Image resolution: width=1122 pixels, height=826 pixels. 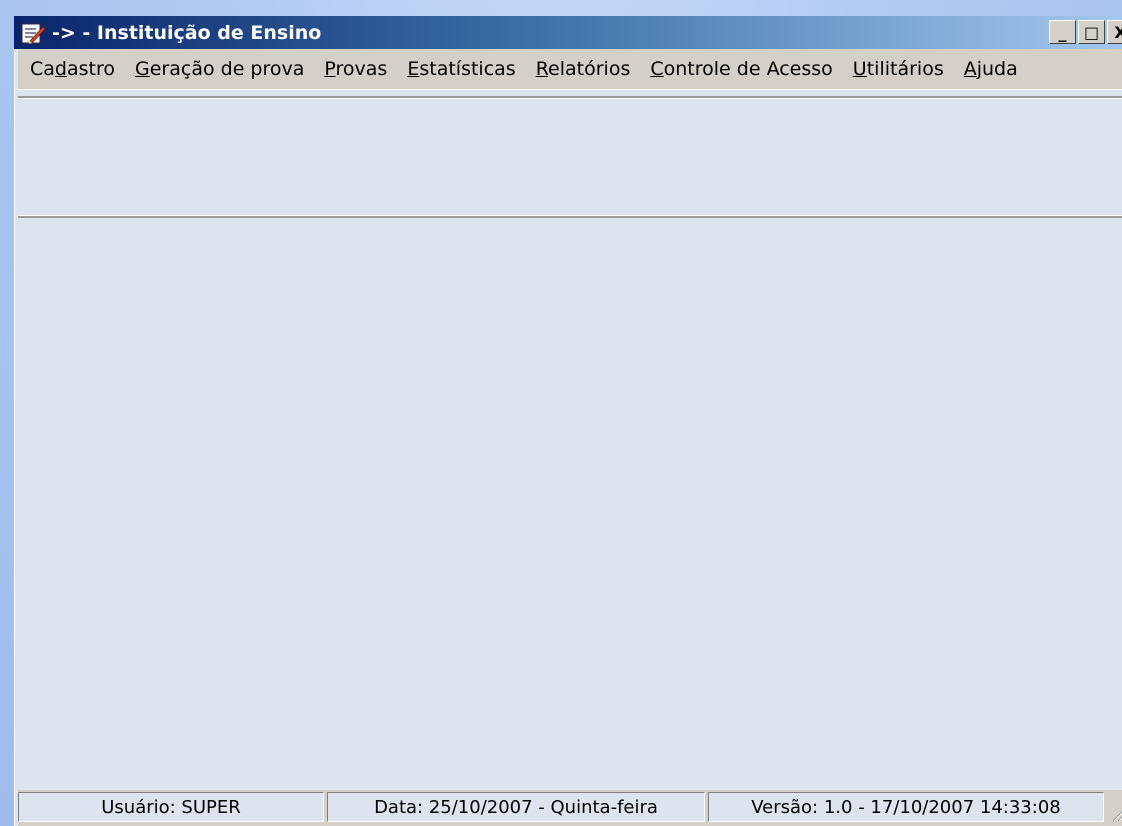 What do you see at coordinates (171, 807) in the screenshot?
I see `status-user: Usuário: SUPER` at bounding box center [171, 807].